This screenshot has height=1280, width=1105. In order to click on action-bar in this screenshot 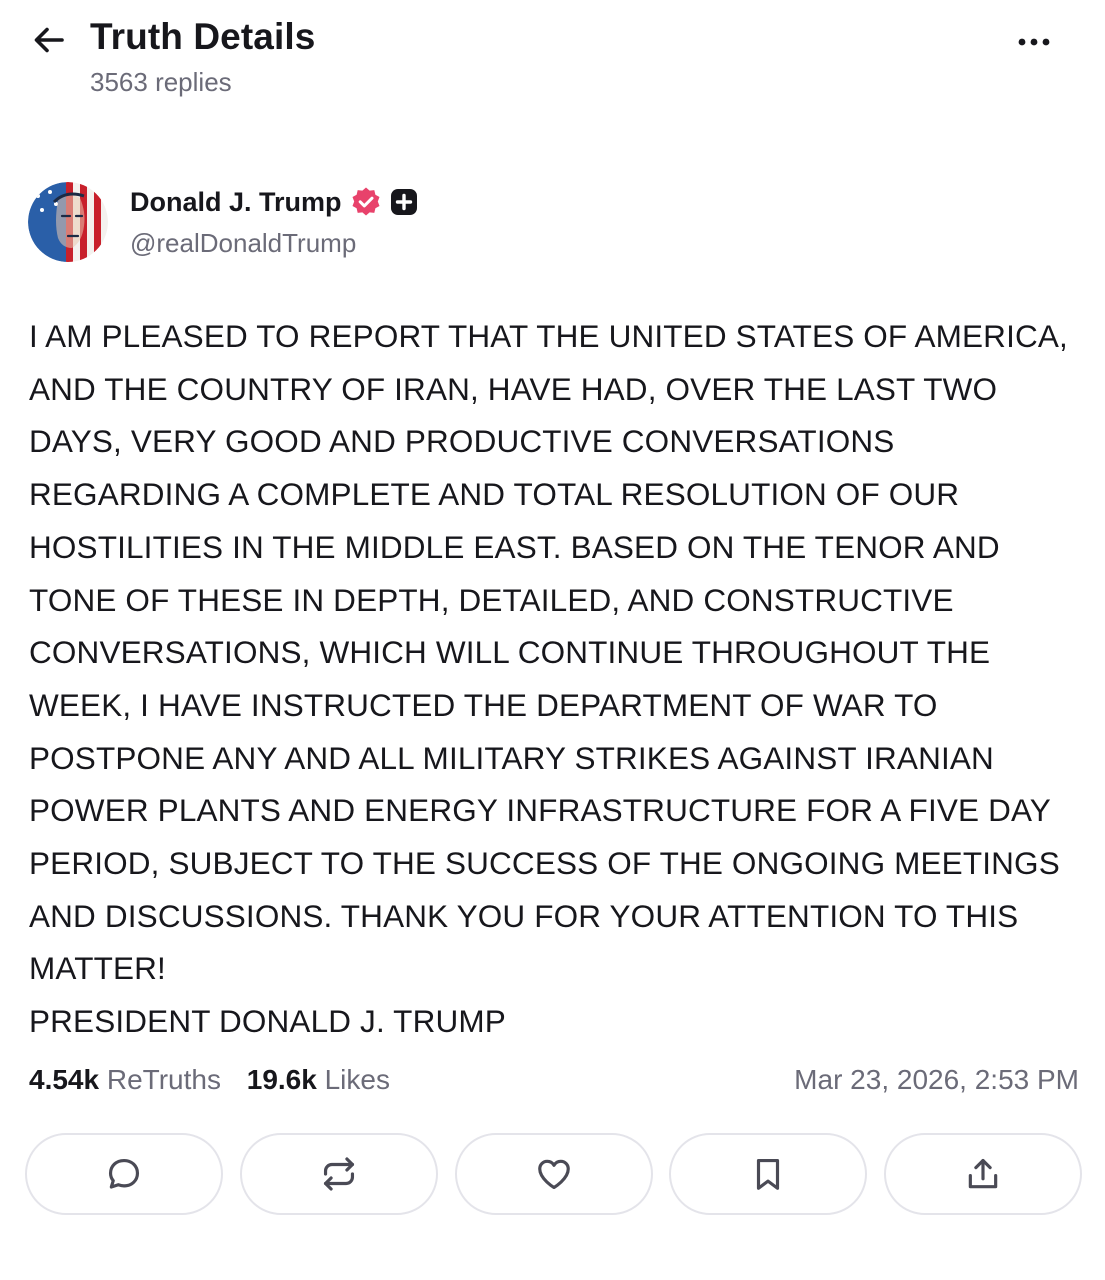, I will do `click(553, 1175)`.